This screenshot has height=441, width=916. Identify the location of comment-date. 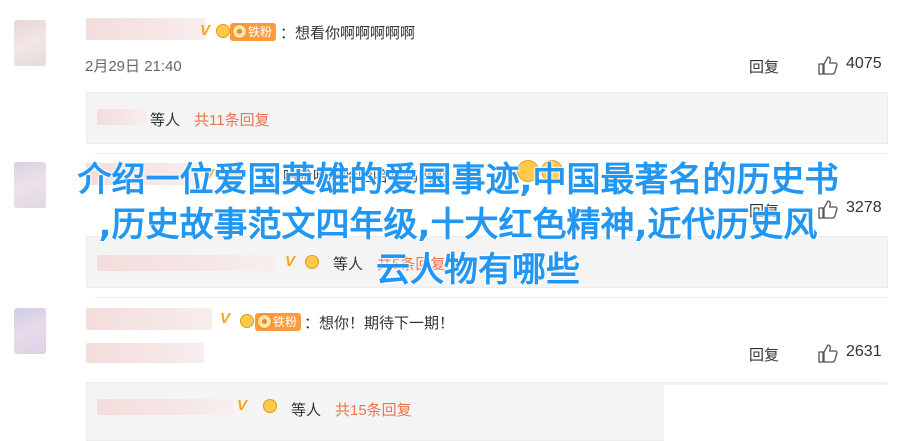
(145, 353).